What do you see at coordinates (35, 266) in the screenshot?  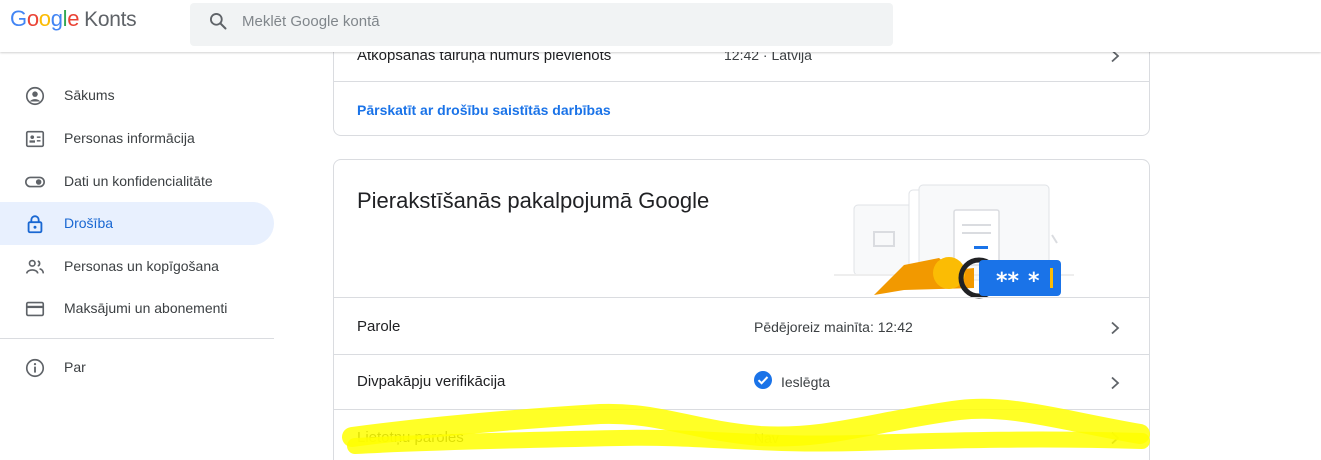 I see `people-icon` at bounding box center [35, 266].